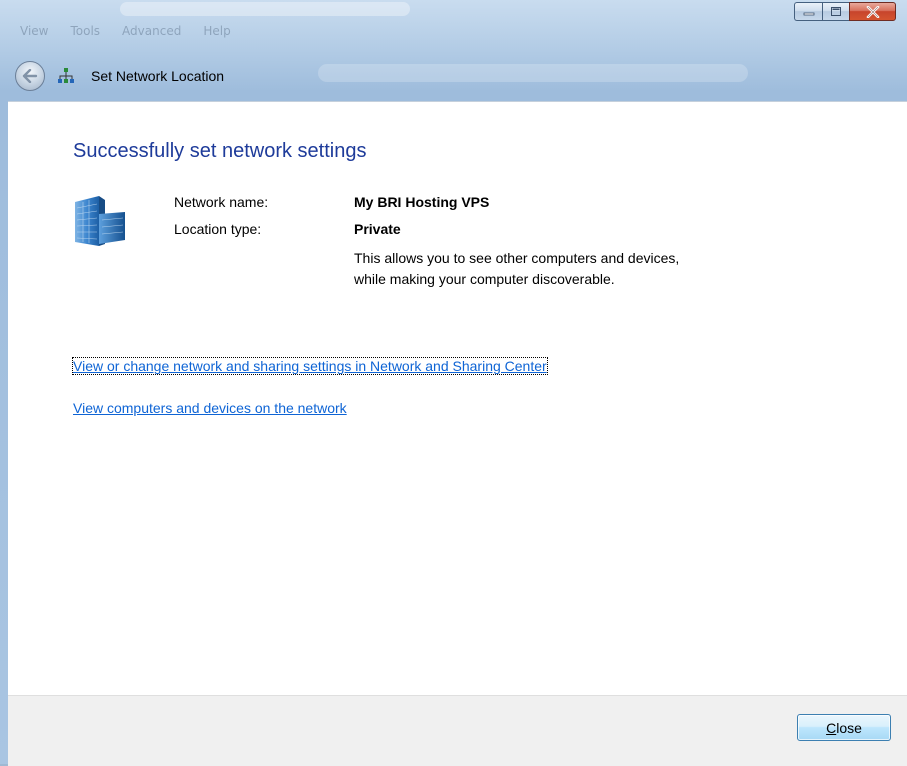 The height and width of the screenshot is (766, 907). What do you see at coordinates (218, 229) in the screenshot?
I see `location-type-label: Location type:` at bounding box center [218, 229].